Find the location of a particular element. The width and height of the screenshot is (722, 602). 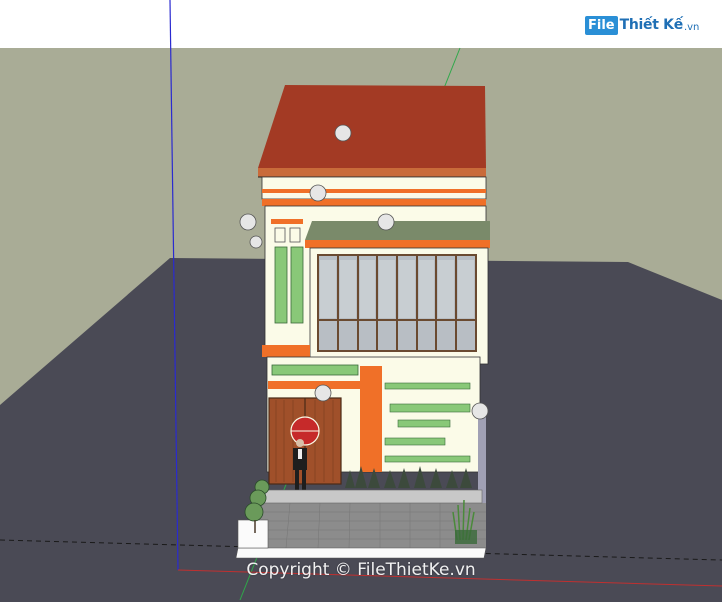

green-slot-window-right is located at coordinates (297, 285).